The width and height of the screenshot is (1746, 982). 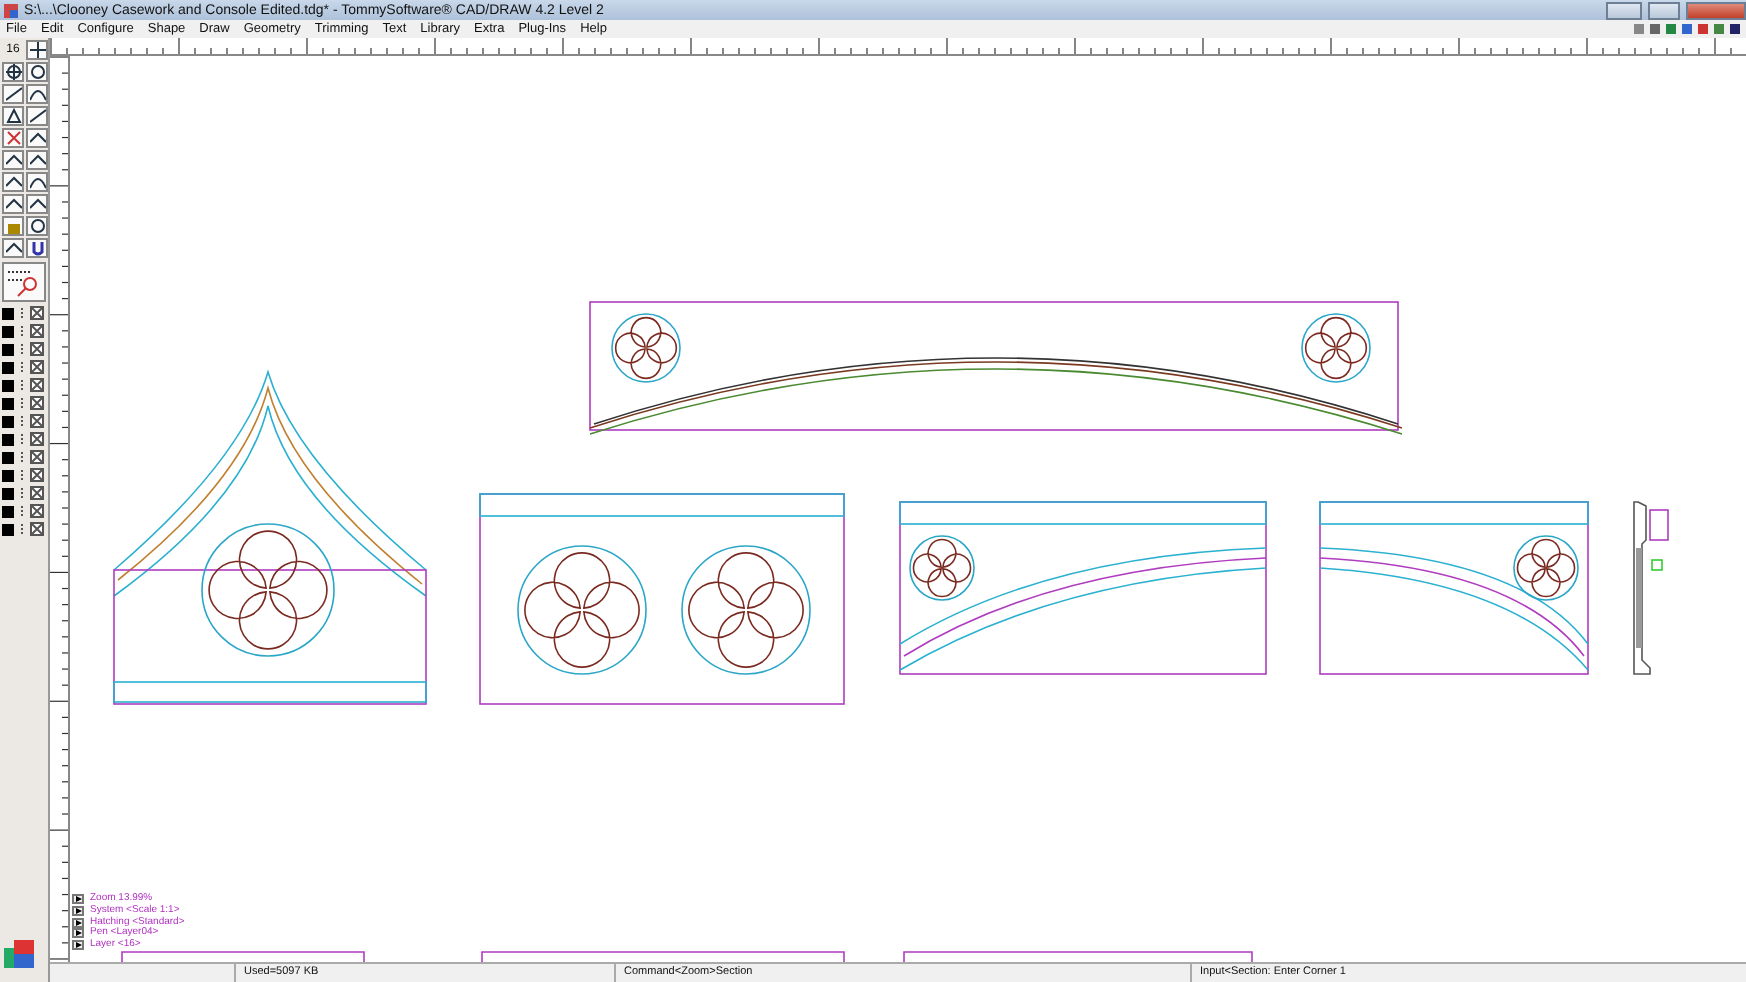 I want to click on maximize-button, so click(x=1664, y=10).